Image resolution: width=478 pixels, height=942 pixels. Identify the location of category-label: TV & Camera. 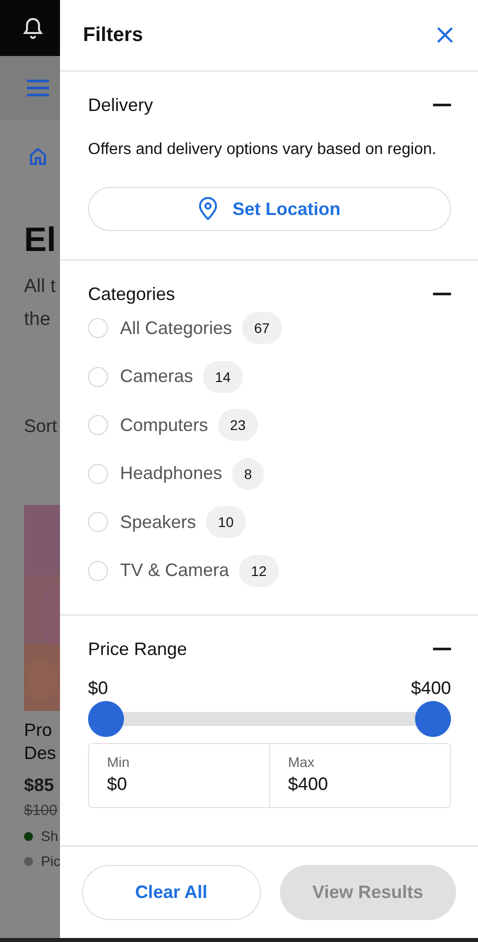
(175, 571).